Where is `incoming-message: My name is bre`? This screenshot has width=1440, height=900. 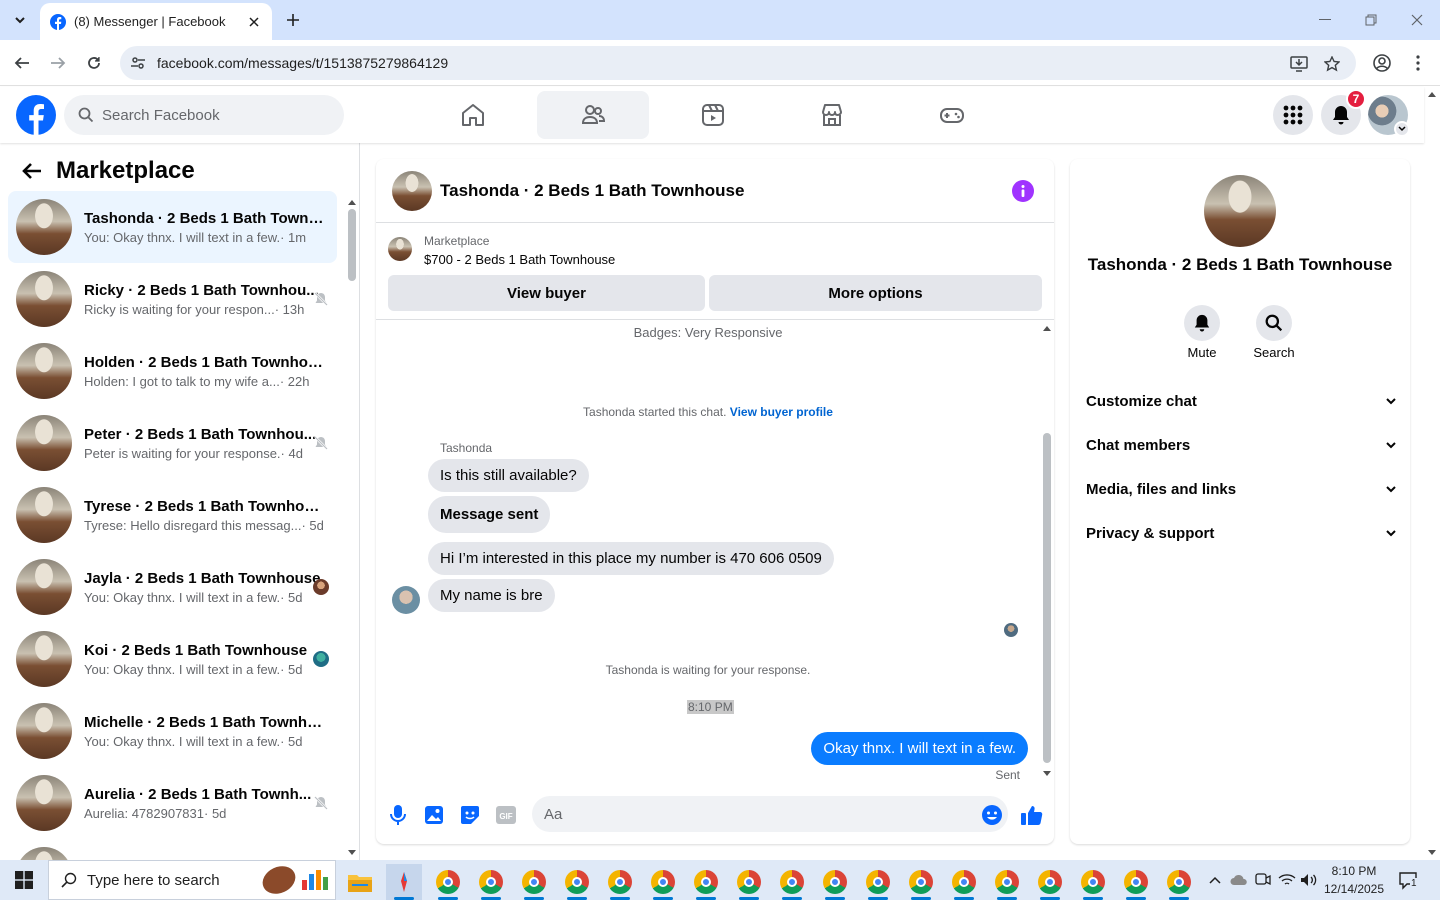 incoming-message: My name is bre is located at coordinates (491, 595).